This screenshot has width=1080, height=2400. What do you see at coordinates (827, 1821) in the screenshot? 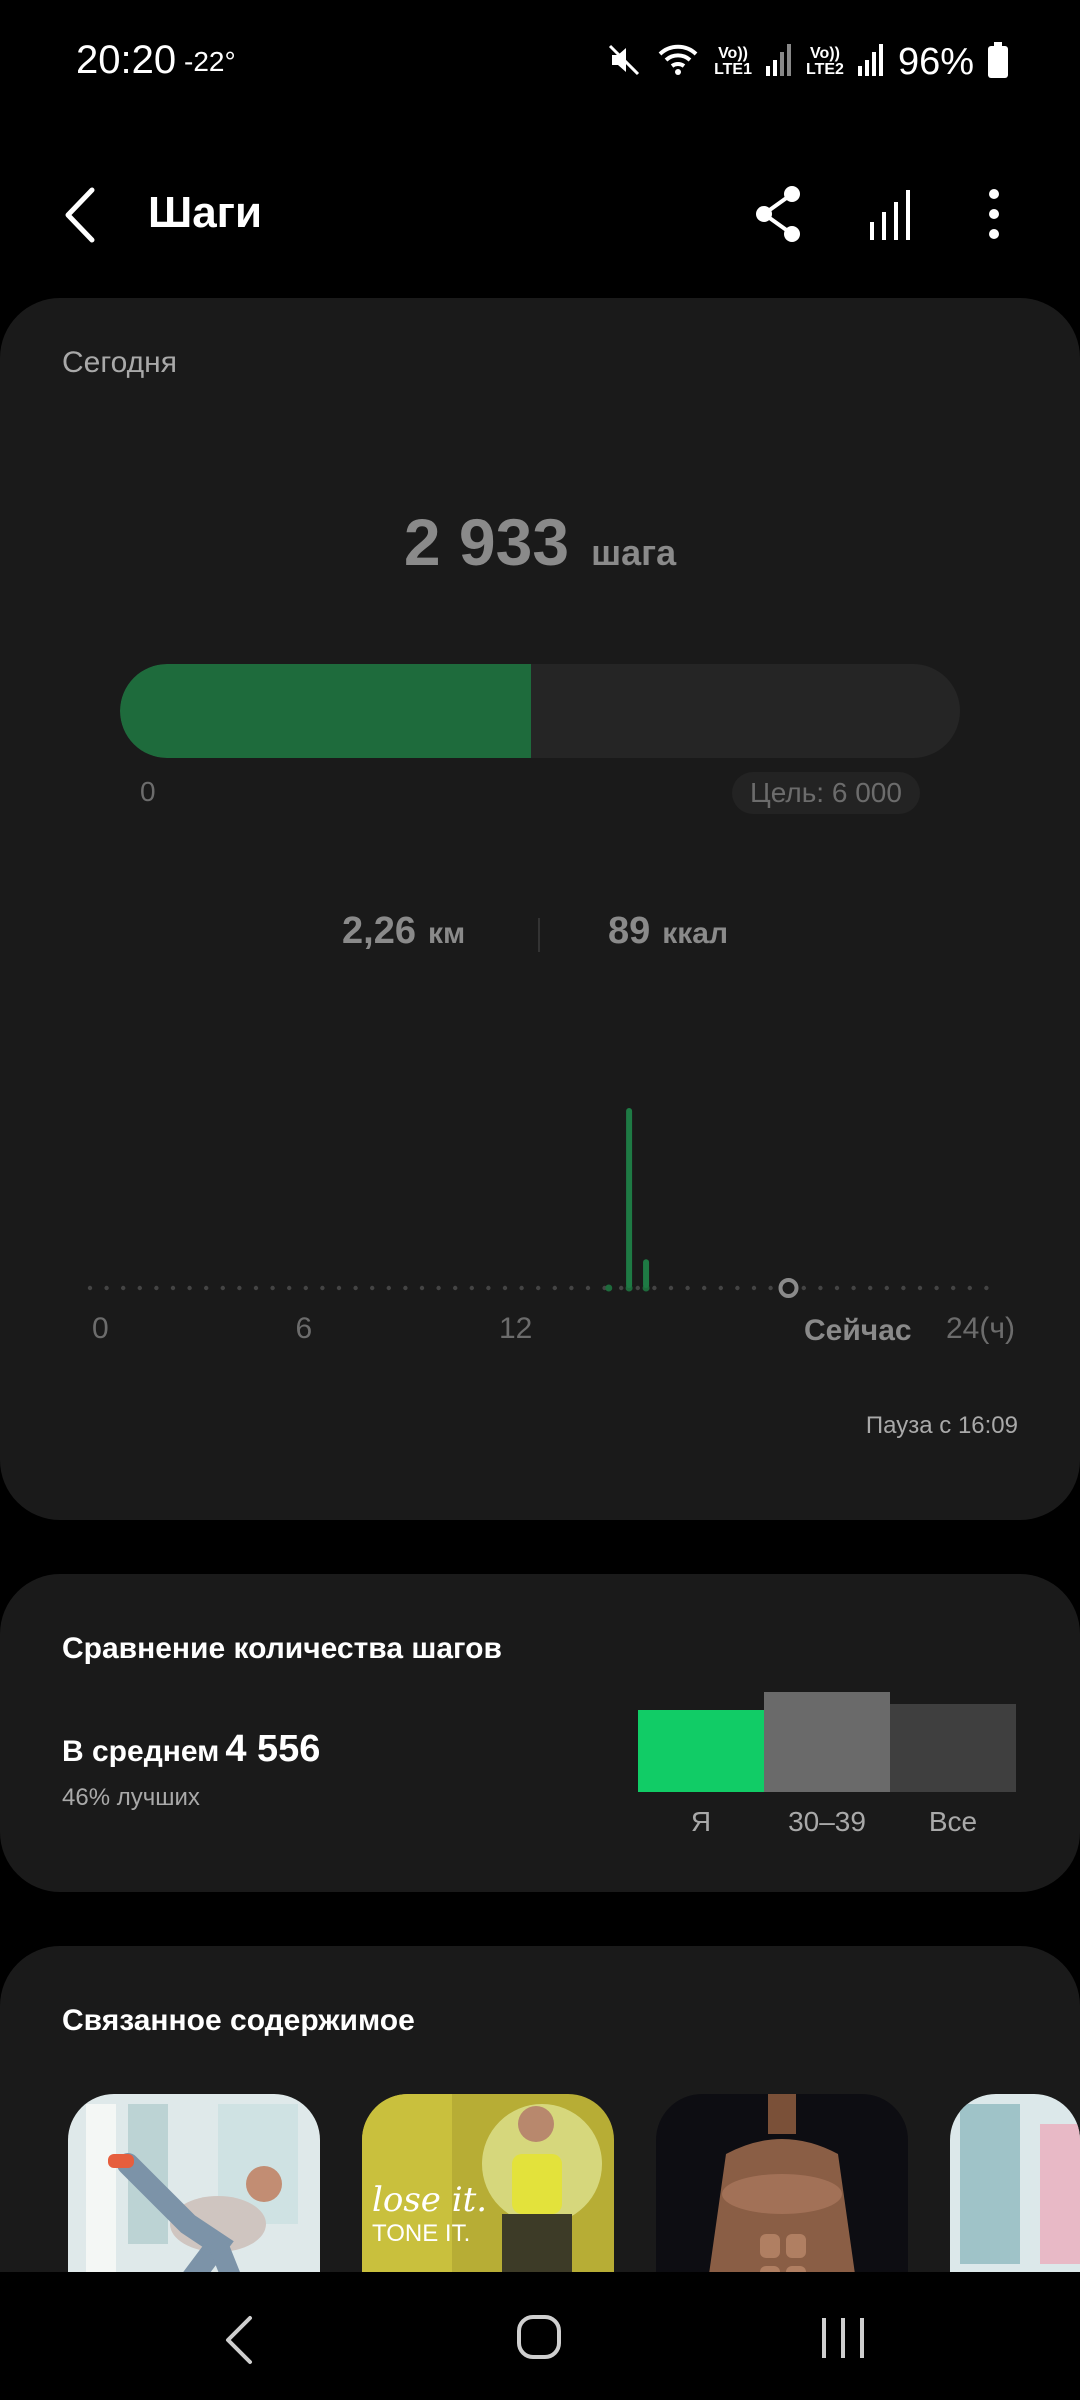
I see `comparison-label-age-group: 30–39` at bounding box center [827, 1821].